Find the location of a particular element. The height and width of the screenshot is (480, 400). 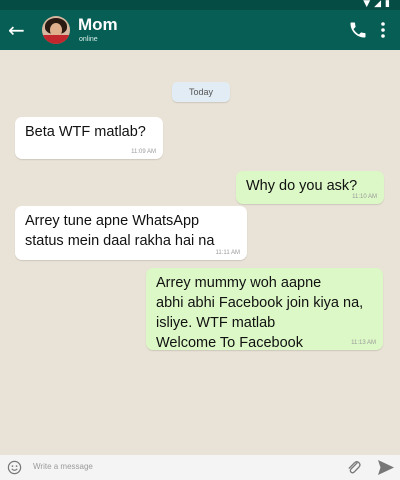

message-bubble: Why do you ask? 11:10 AM is located at coordinates (310, 187).